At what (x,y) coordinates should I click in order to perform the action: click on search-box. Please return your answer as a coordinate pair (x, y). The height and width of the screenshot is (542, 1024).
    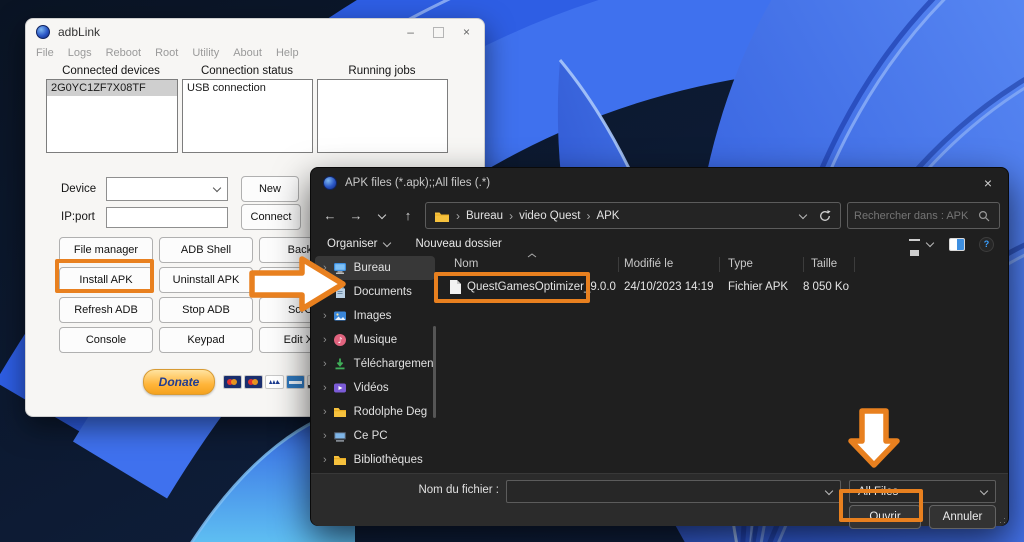
    Looking at the image, I should click on (923, 215).